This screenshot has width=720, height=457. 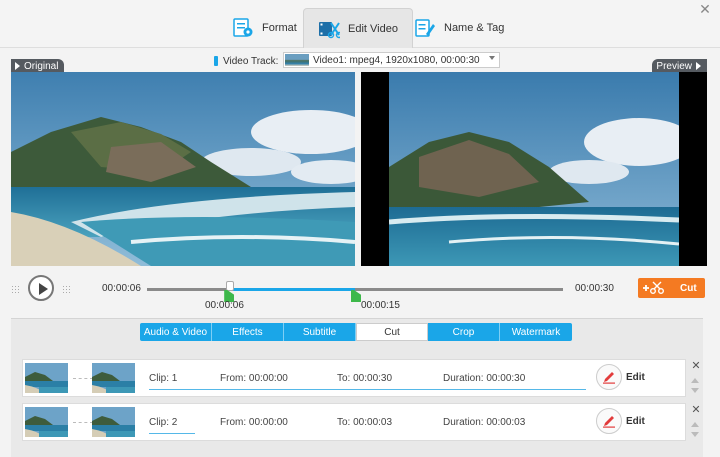 I want to click on top-tab-bar: Format Edit Video Name & Tag ✕, so click(x=360, y=24).